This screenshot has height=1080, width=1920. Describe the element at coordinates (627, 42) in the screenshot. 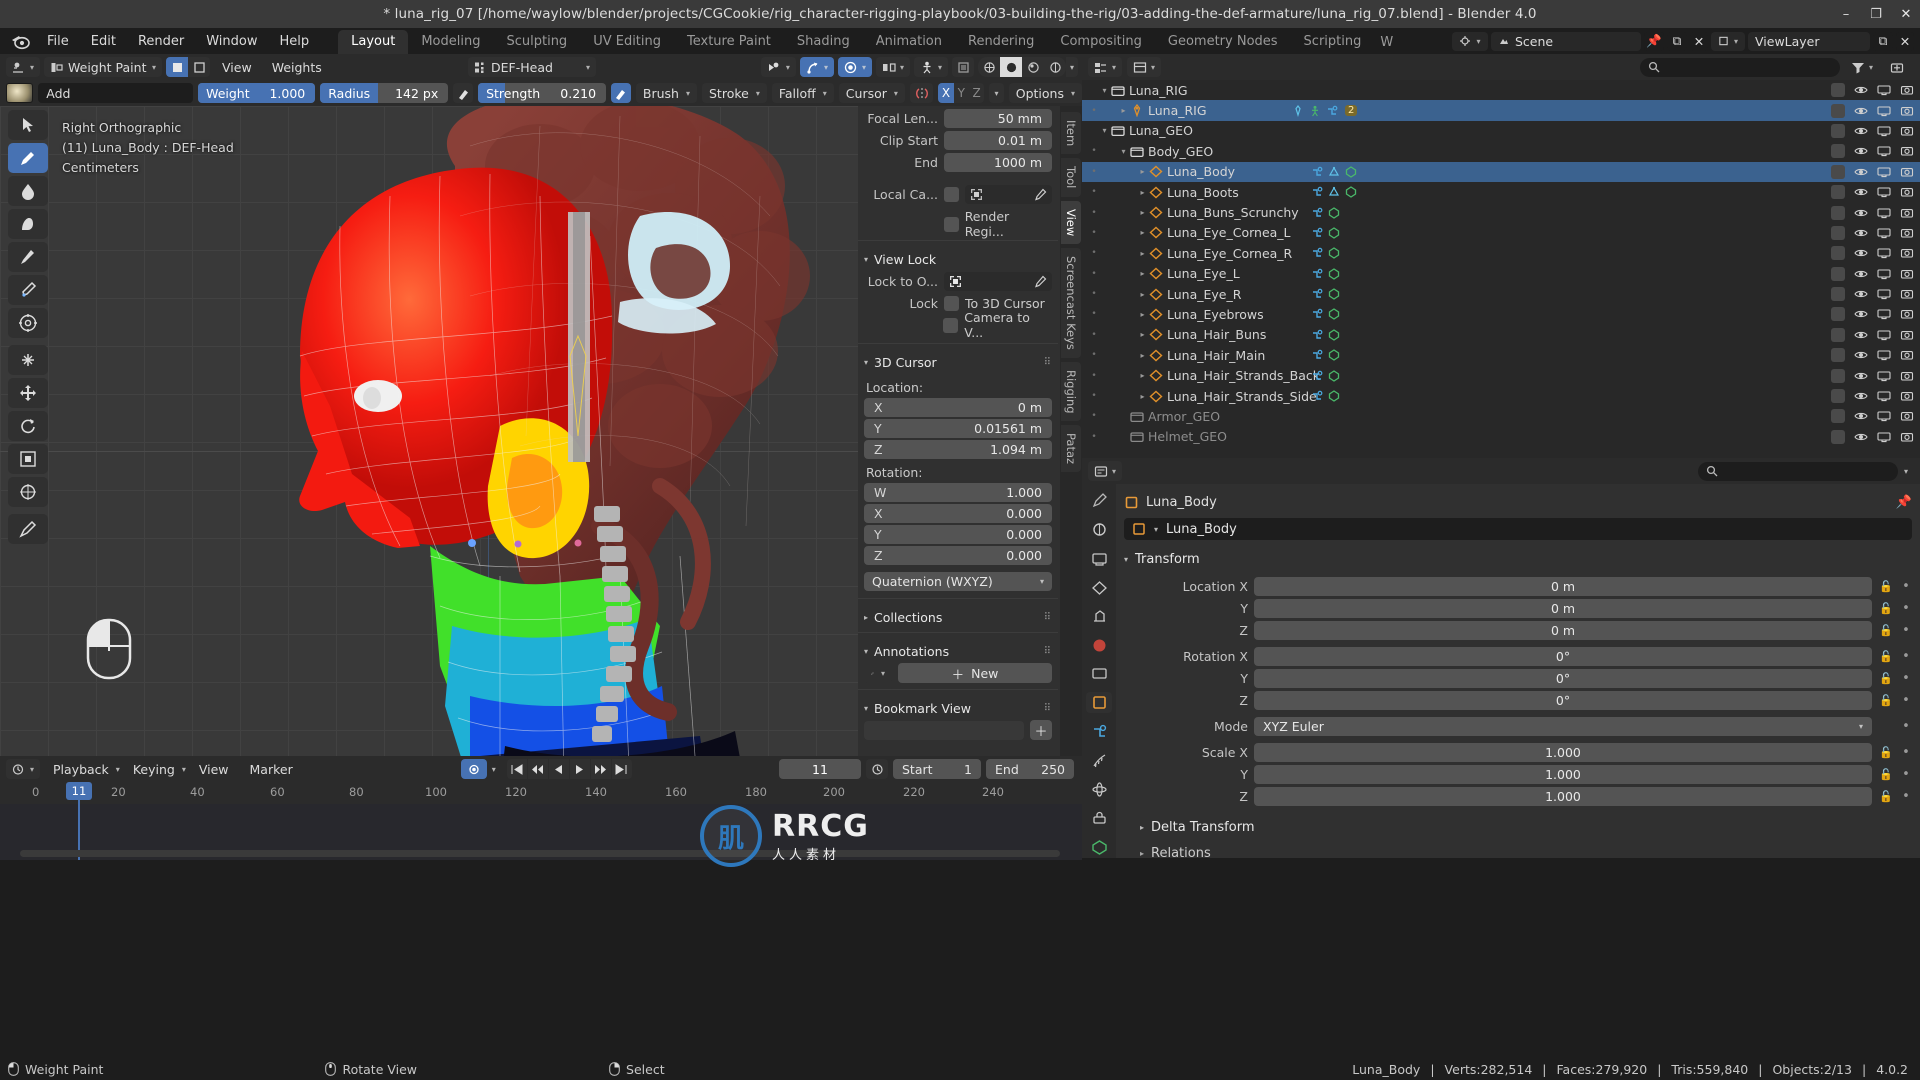

I see `workspace-tab-uv-editing: UV Editing` at that location.